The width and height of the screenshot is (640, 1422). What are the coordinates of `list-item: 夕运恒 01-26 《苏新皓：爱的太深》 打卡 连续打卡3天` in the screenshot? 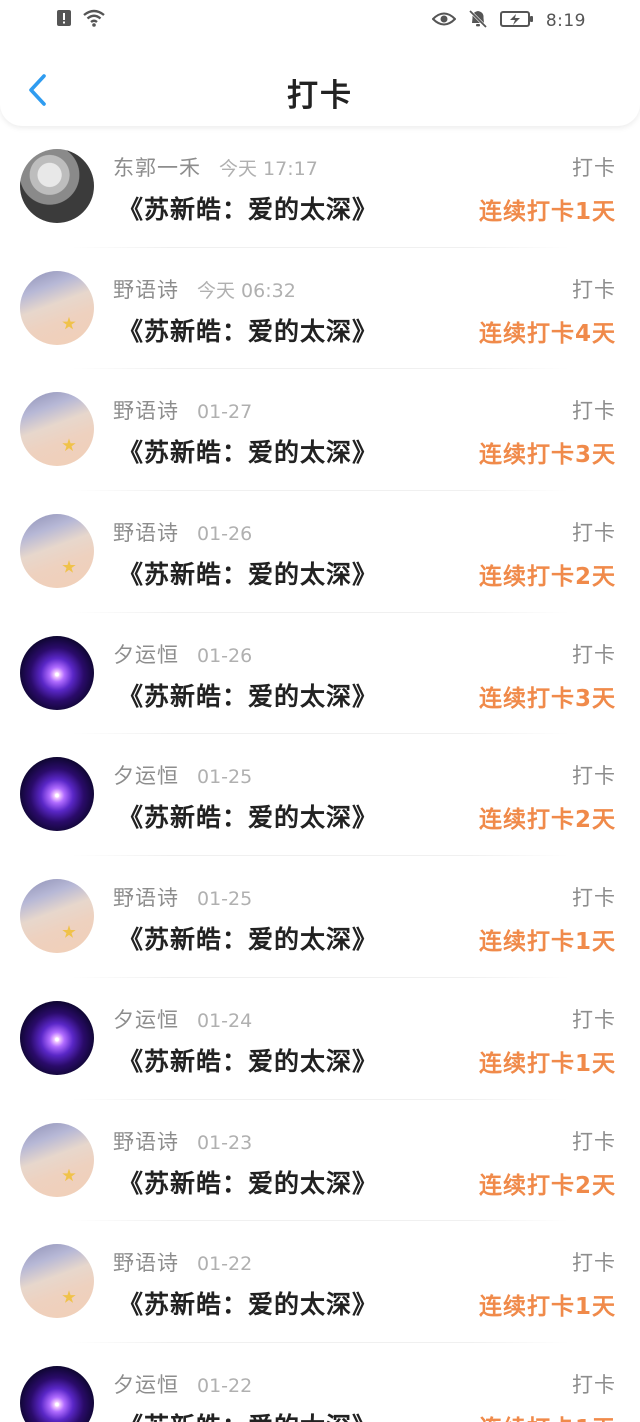 It's located at (320, 674).